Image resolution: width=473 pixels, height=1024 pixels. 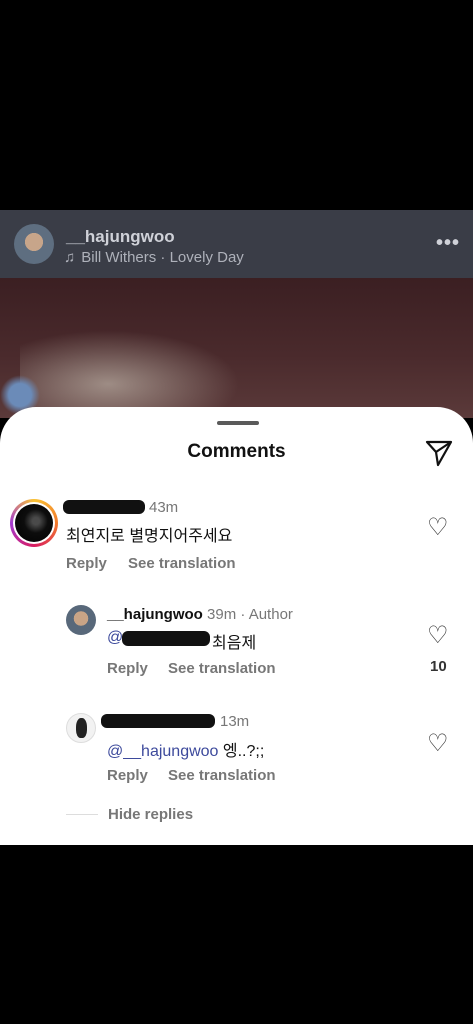 What do you see at coordinates (234, 643) in the screenshot?
I see `reply-text: 최음제` at bounding box center [234, 643].